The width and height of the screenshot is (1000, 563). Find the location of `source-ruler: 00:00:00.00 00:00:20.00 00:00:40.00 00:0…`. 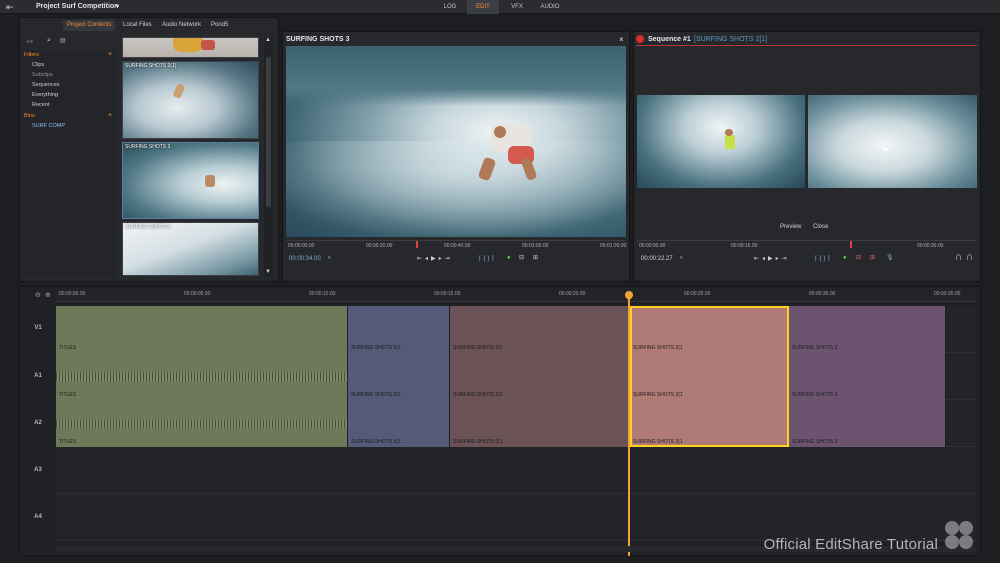

source-ruler: 00:00:00.00 00:00:20.00 00:00:40.00 00:0… is located at coordinates (456, 244).